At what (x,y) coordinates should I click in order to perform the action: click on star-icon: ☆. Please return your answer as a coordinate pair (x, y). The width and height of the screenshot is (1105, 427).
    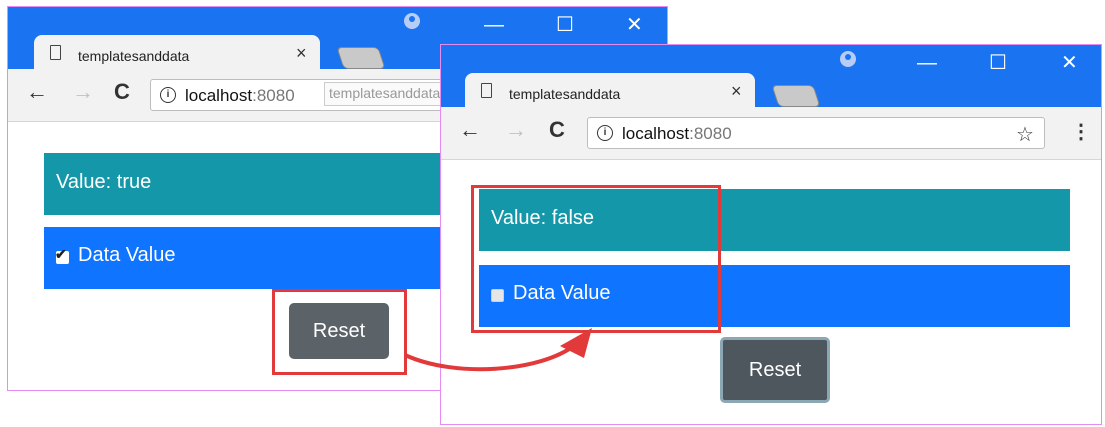
    Looking at the image, I should click on (1025, 134).